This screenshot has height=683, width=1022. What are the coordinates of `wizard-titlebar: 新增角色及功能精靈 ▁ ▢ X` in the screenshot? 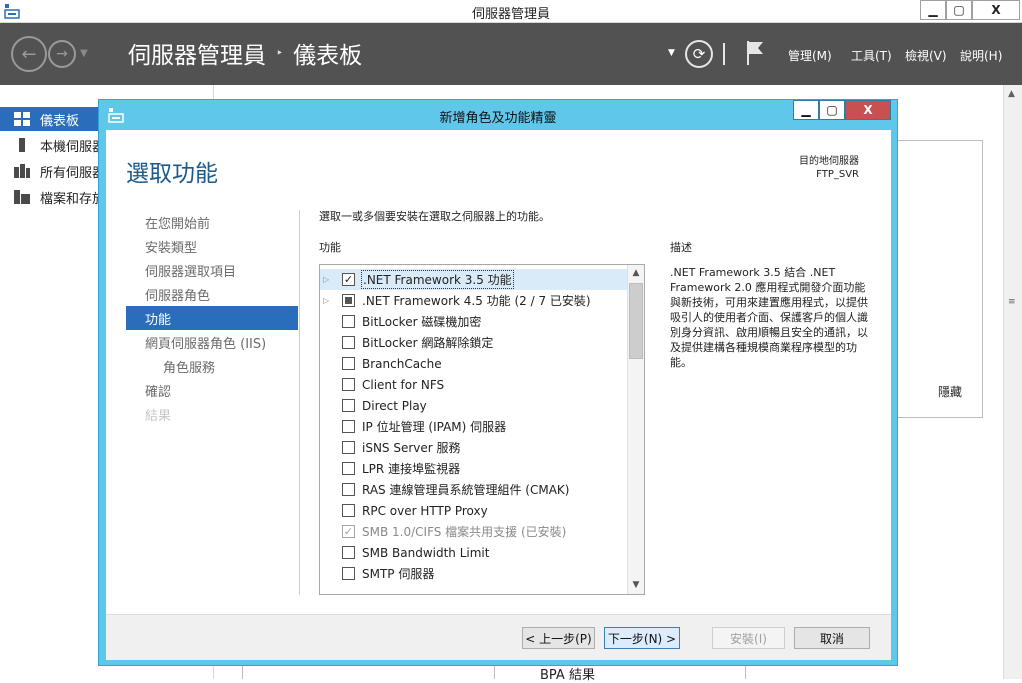 It's located at (498, 115).